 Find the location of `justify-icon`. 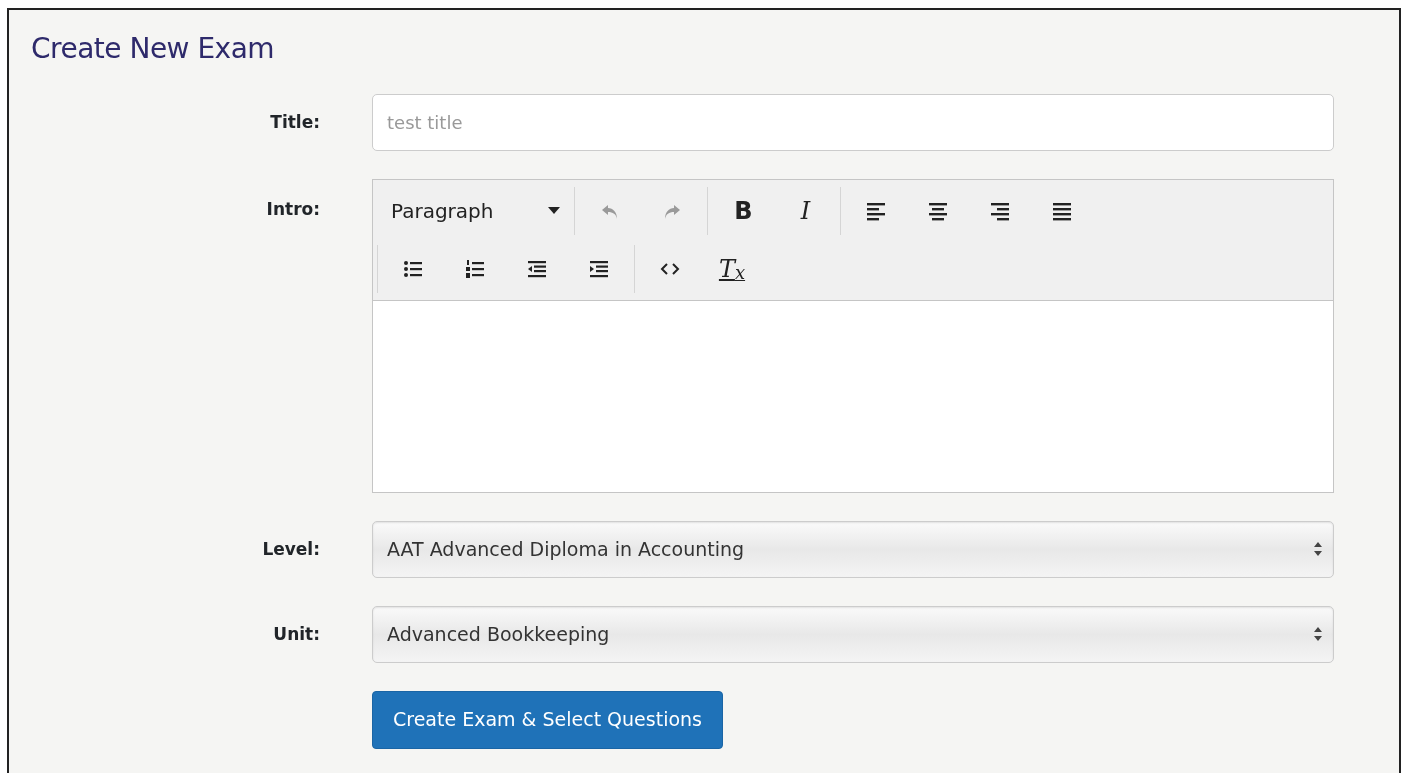

justify-icon is located at coordinates (1062, 210).